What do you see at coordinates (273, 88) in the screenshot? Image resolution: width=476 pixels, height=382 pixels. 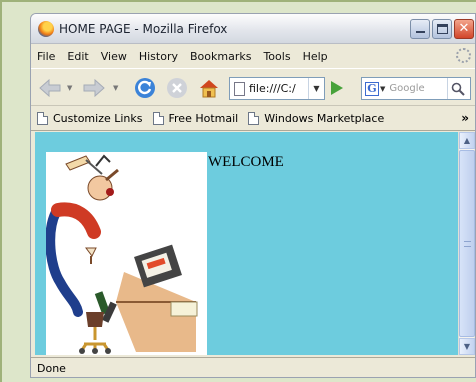 I see `url-text: file:///C:/` at bounding box center [273, 88].